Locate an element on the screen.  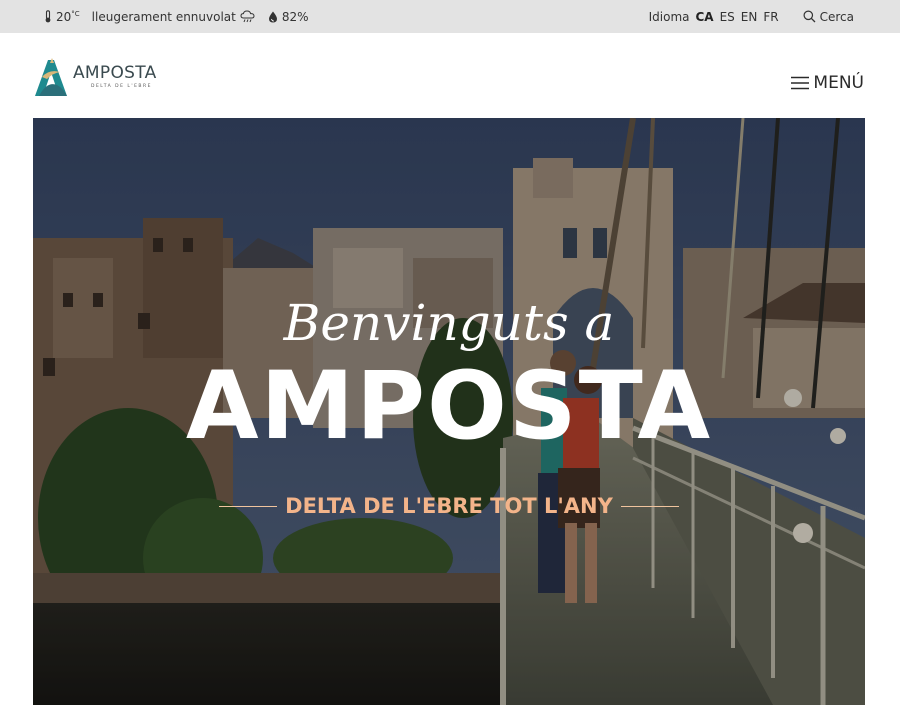
logo-mark-icon is located at coordinates (51, 76).